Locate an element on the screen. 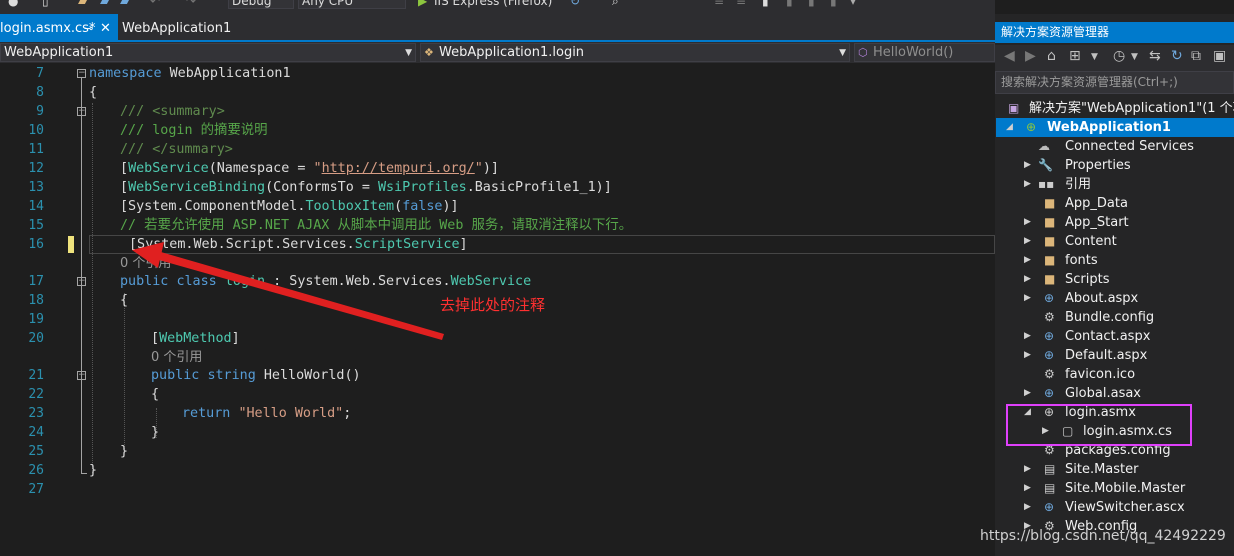  refresh-icon: ↻ is located at coordinates (1177, 56).